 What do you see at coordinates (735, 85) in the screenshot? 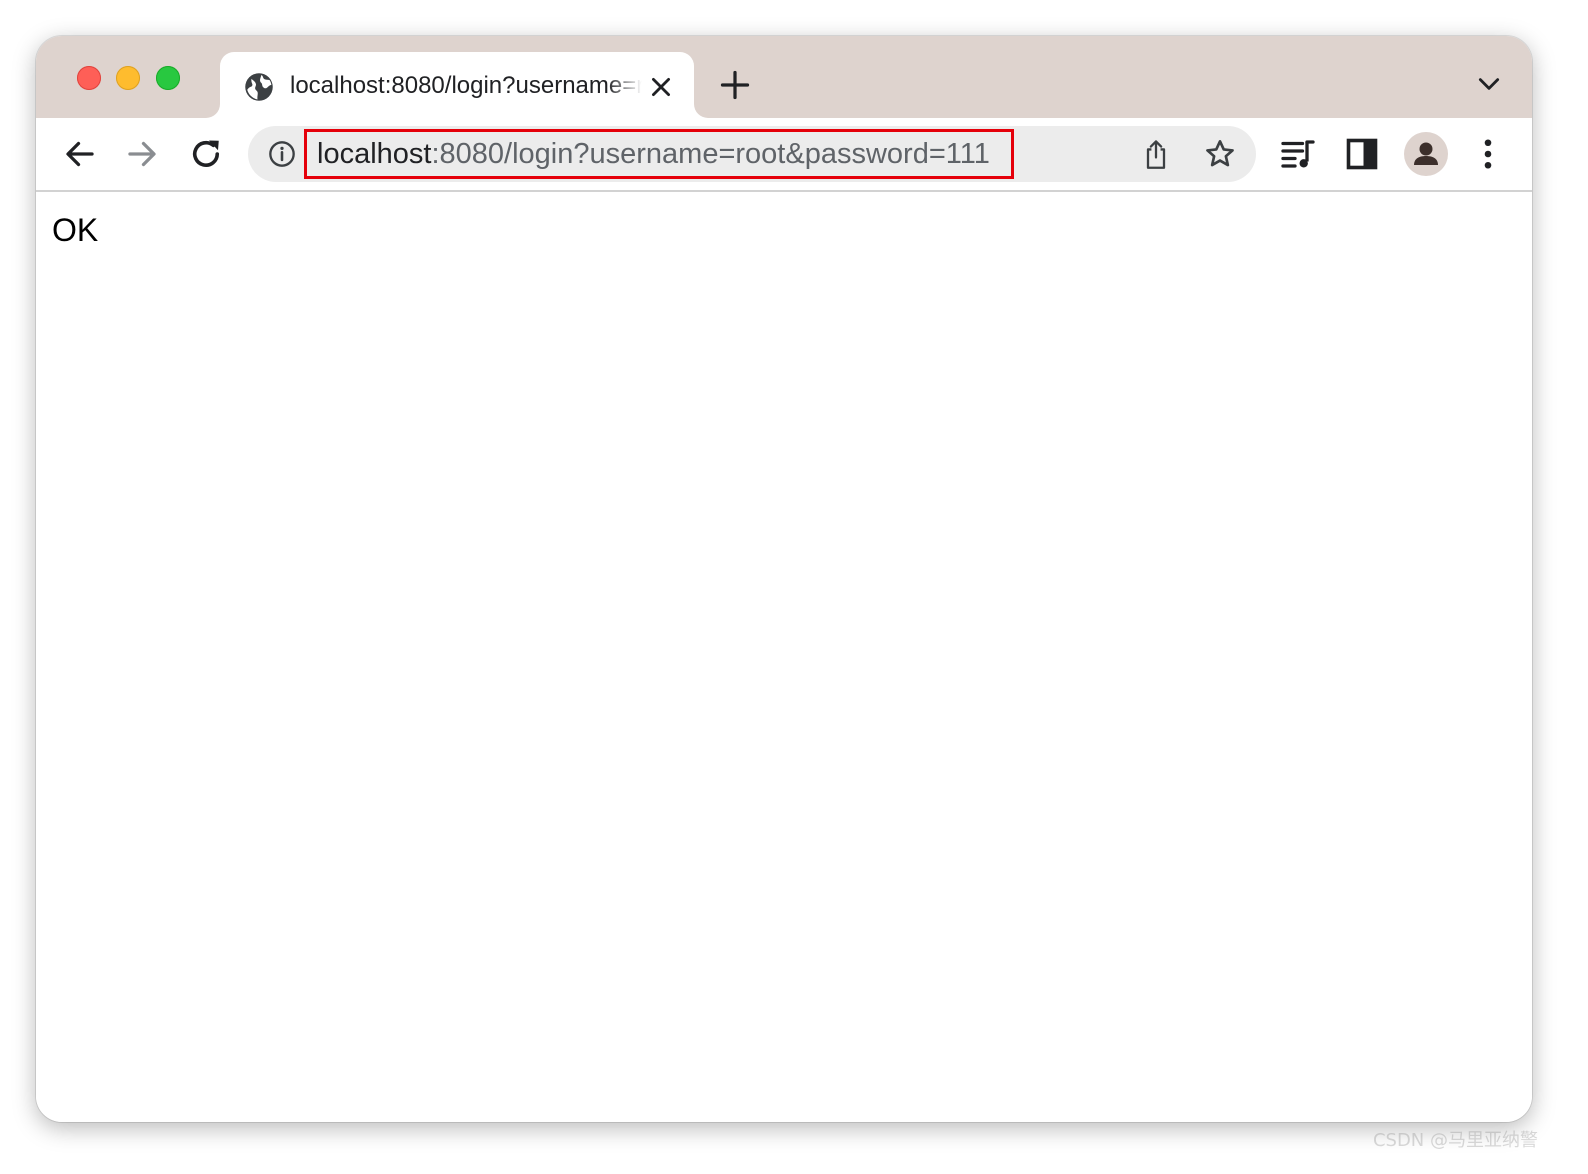
I see `new-tab-plus-icon` at bounding box center [735, 85].